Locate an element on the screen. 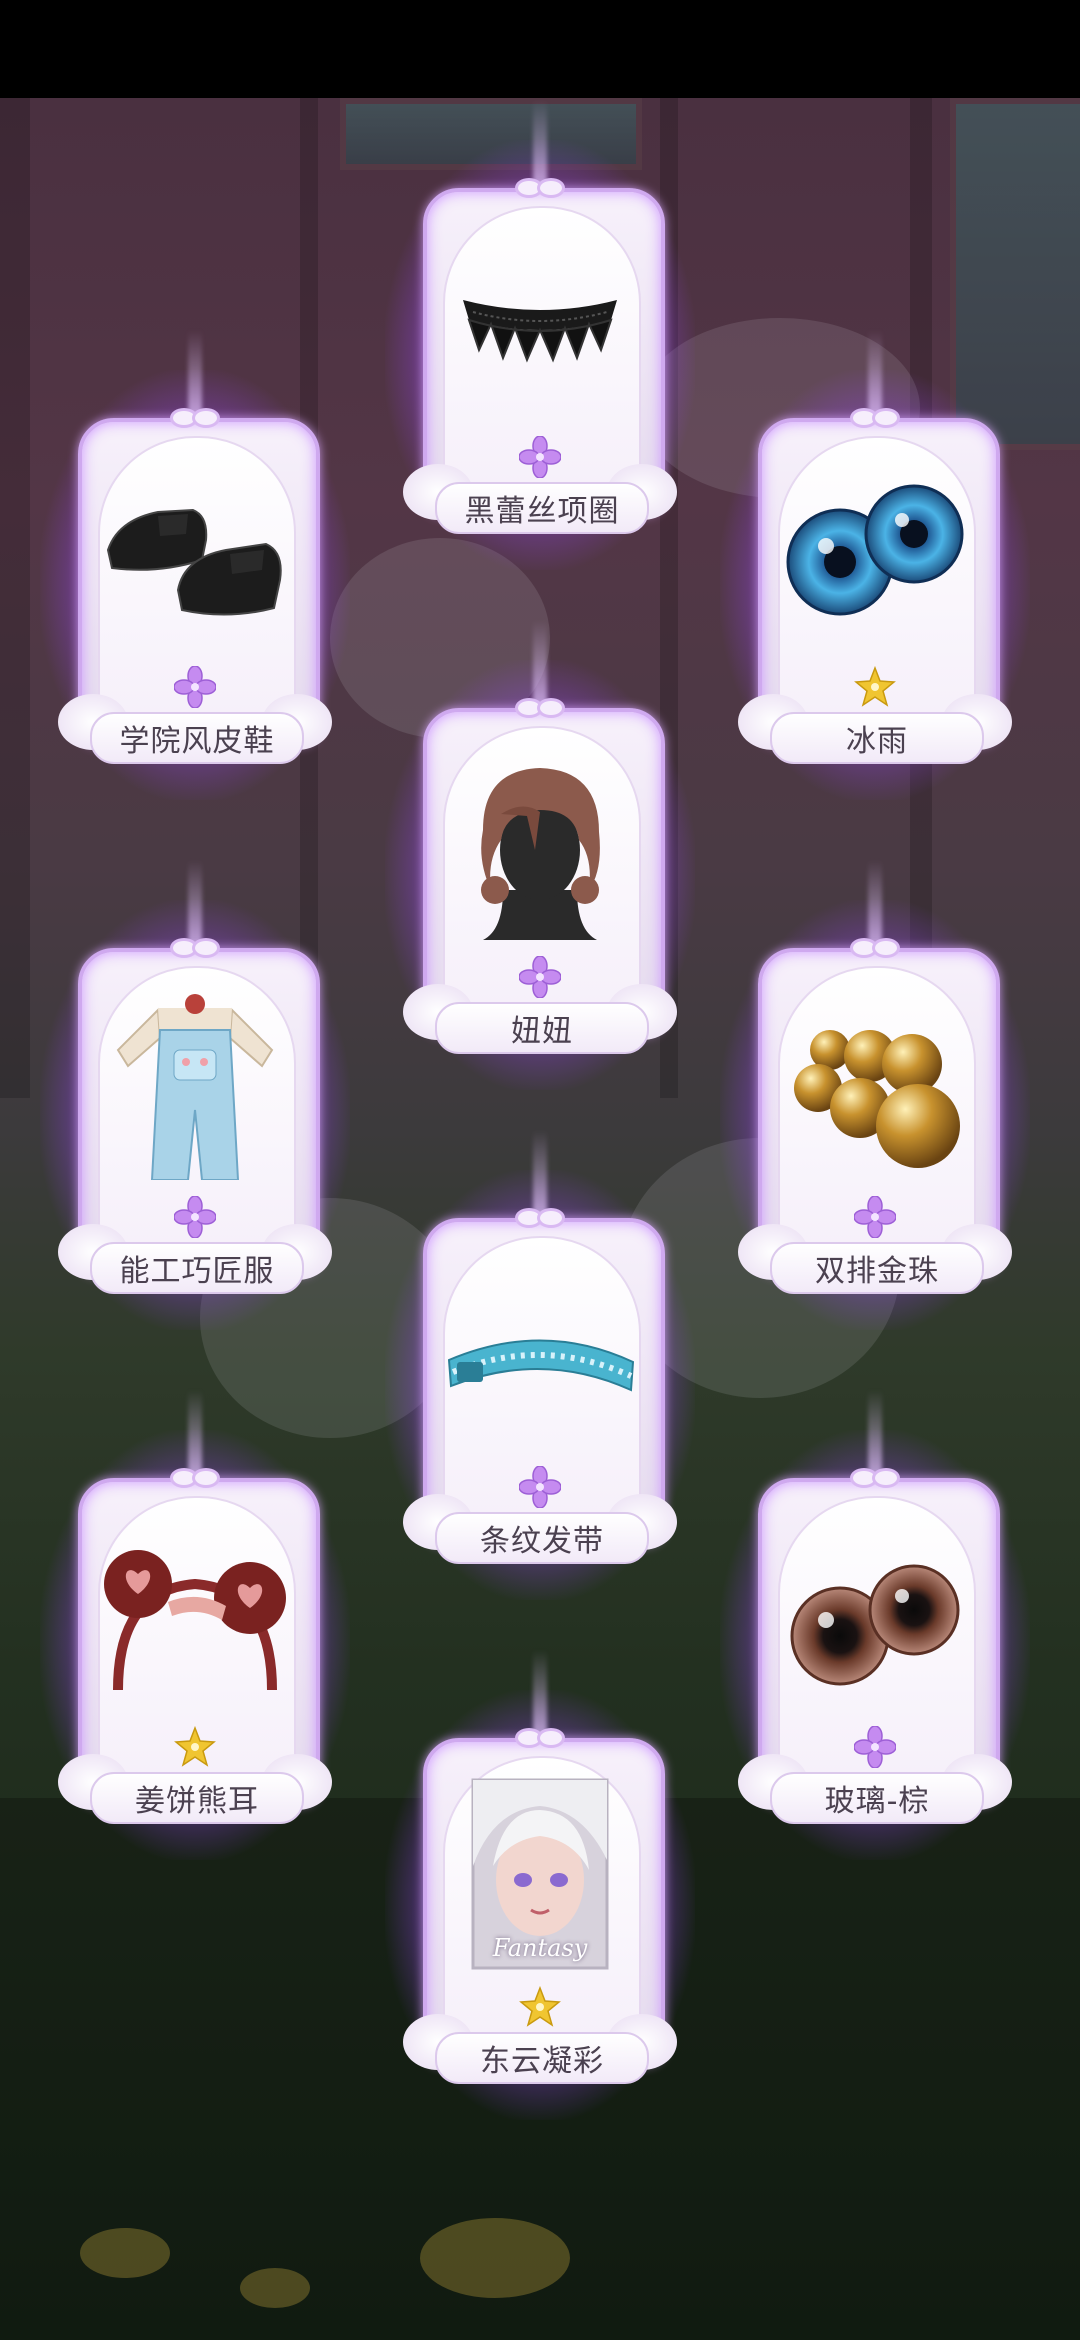  reward-label: 玻璃-棕 is located at coordinates (877, 1798).